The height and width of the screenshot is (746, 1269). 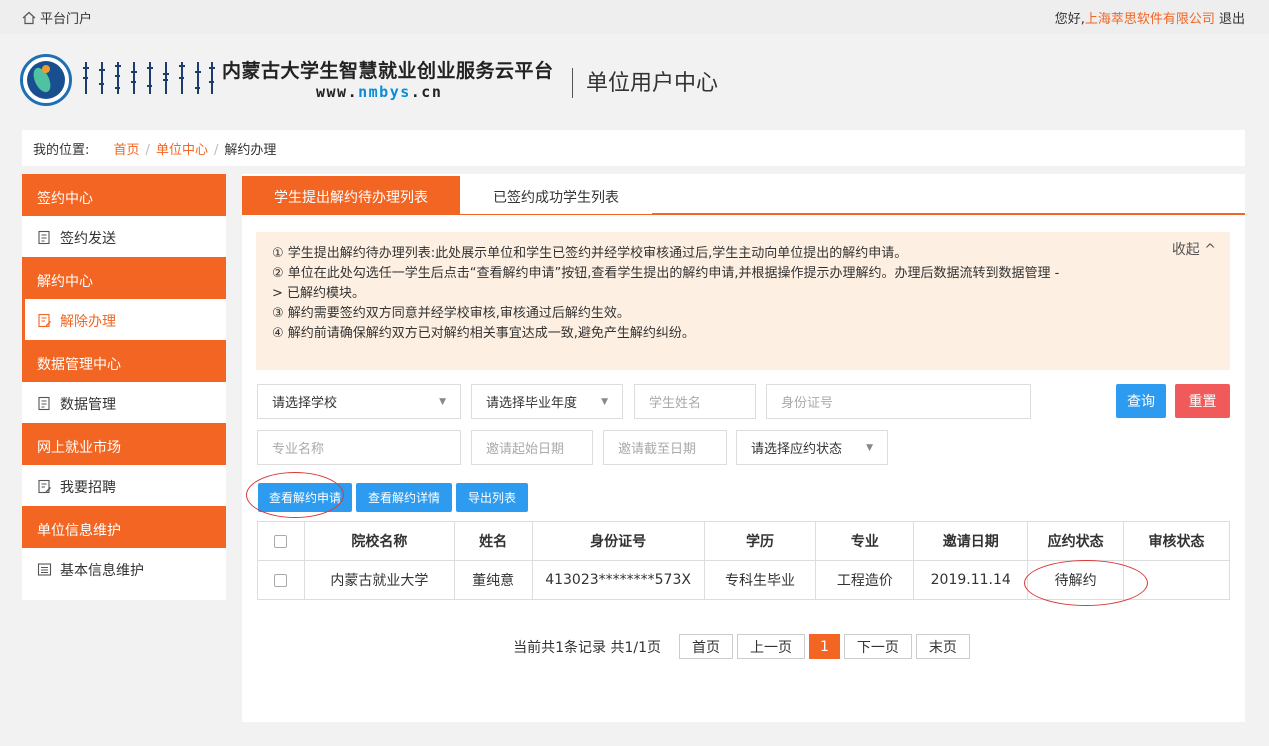 What do you see at coordinates (46, 80) in the screenshot?
I see `platform-logo` at bounding box center [46, 80].